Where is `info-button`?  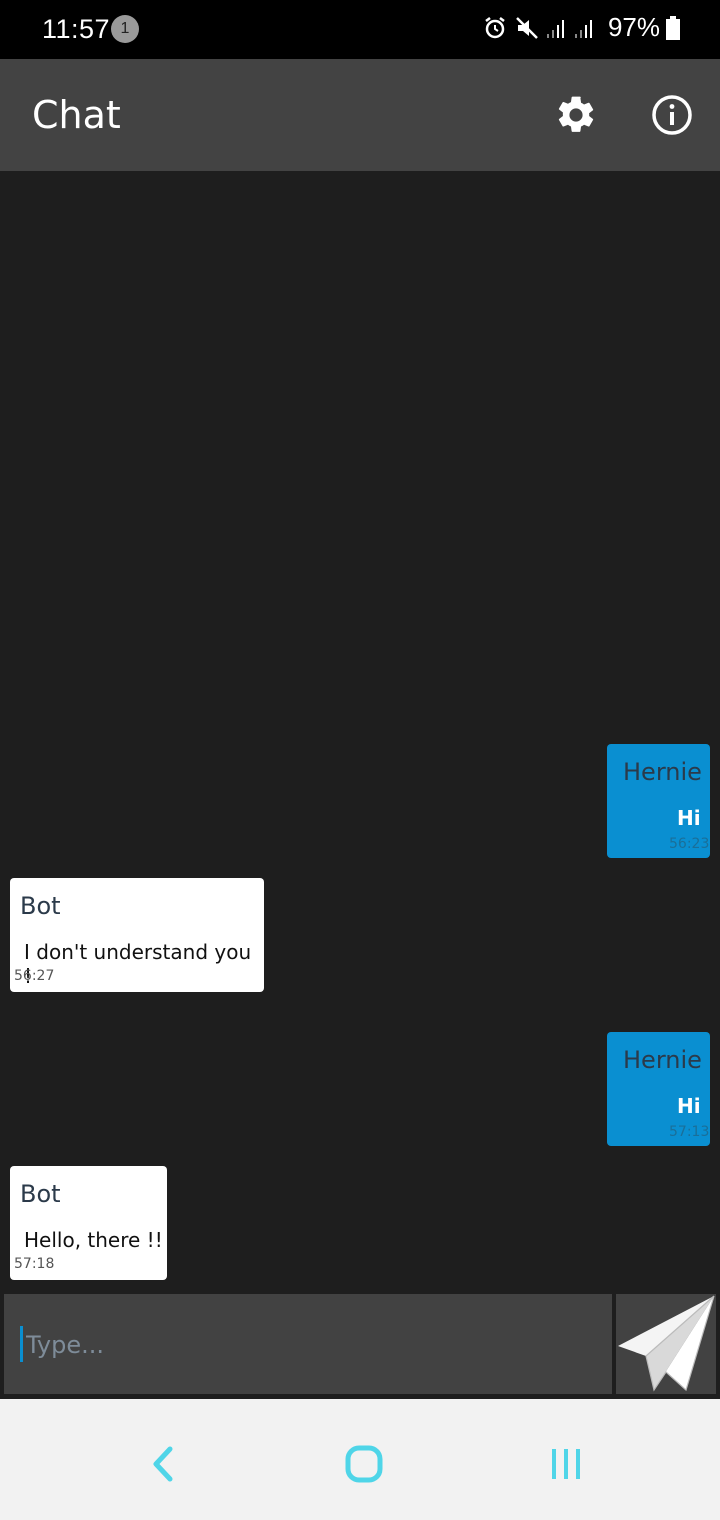 info-button is located at coordinates (672, 115).